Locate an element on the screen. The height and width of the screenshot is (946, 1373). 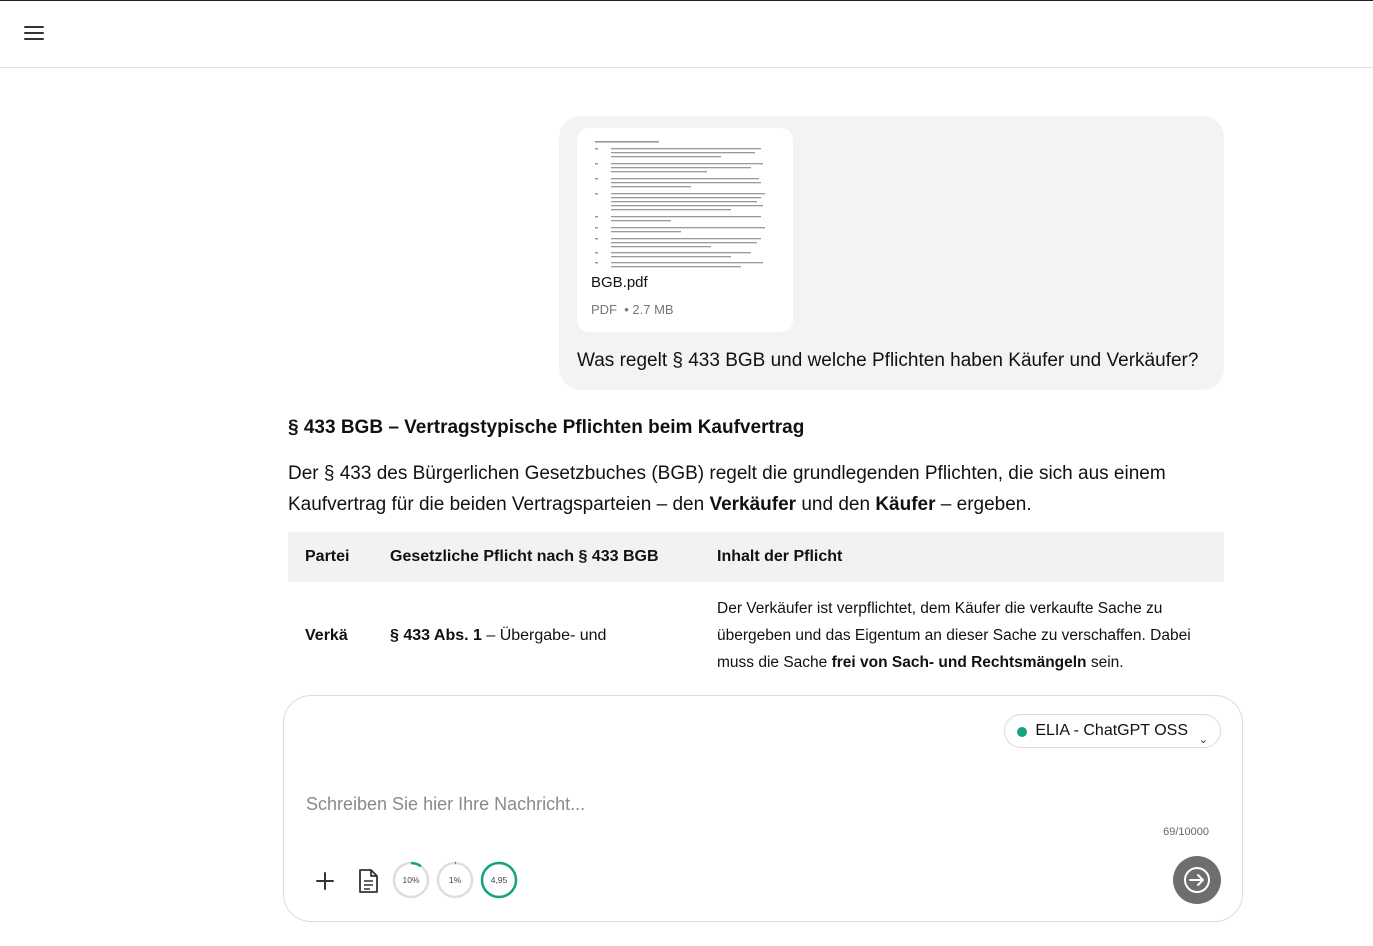
attachment-meta: PDF • 2.7 MB is located at coordinates (632, 309).